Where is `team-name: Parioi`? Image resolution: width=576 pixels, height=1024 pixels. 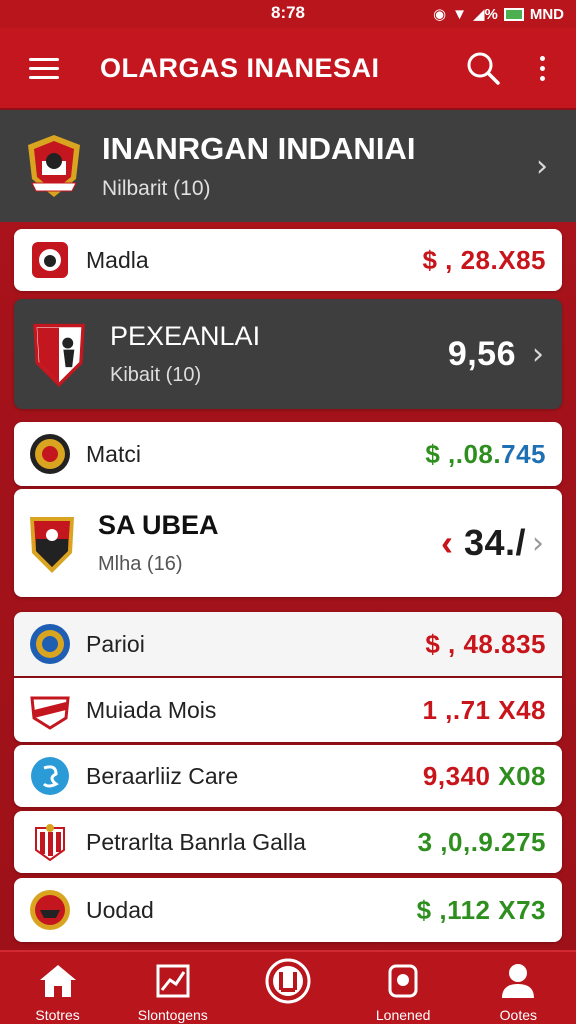
team-name: Parioi is located at coordinates (115, 643).